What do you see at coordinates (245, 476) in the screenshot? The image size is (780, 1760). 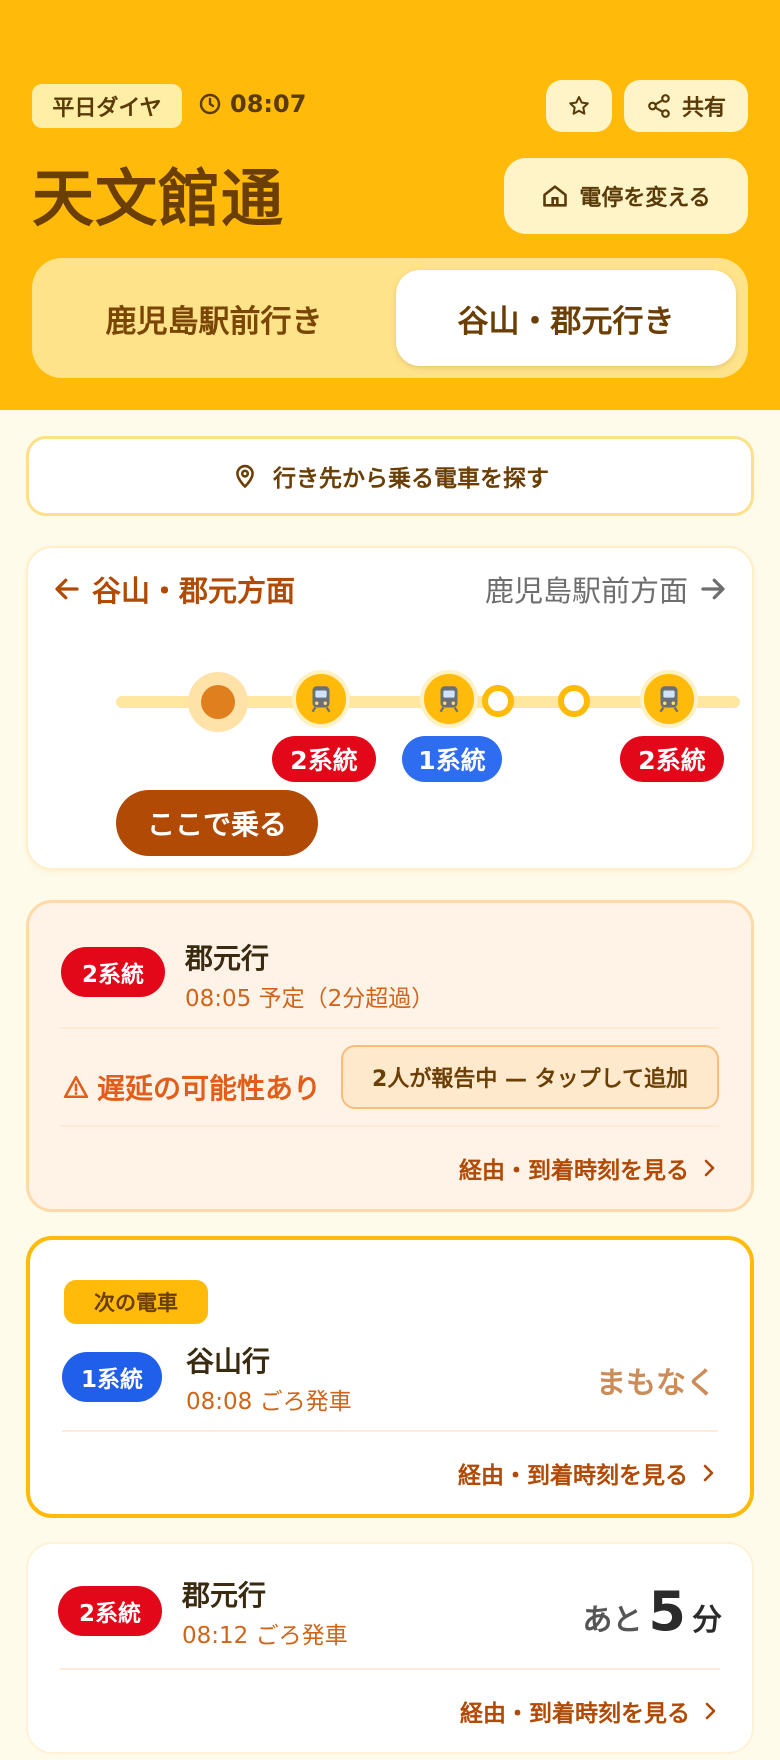 I see `location-pin-icon` at bounding box center [245, 476].